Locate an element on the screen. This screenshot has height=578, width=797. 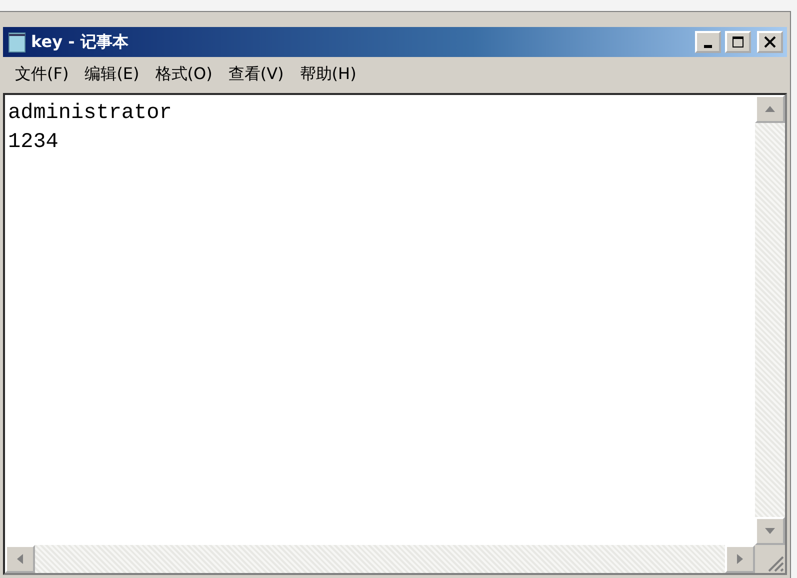
notepad-icon is located at coordinates (17, 42).